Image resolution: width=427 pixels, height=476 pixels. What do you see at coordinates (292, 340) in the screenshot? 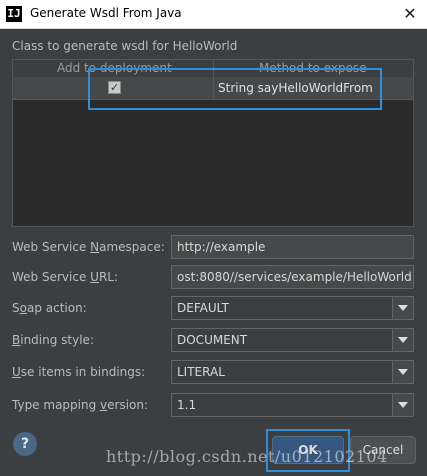
I see `binding-style-select: DOCUMENT` at bounding box center [292, 340].